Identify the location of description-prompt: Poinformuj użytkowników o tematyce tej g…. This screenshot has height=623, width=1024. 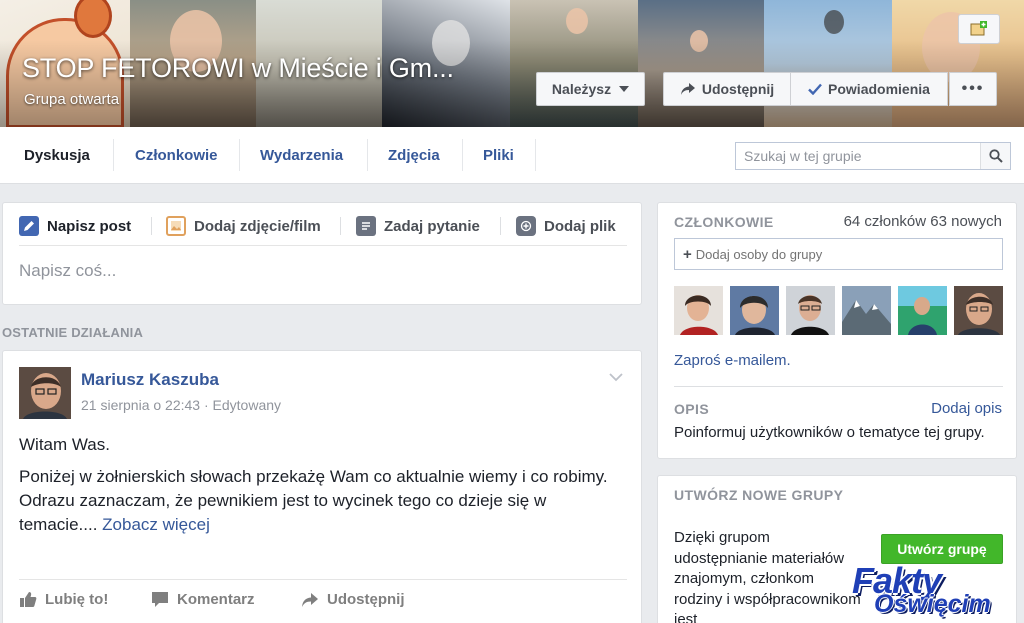
(829, 432).